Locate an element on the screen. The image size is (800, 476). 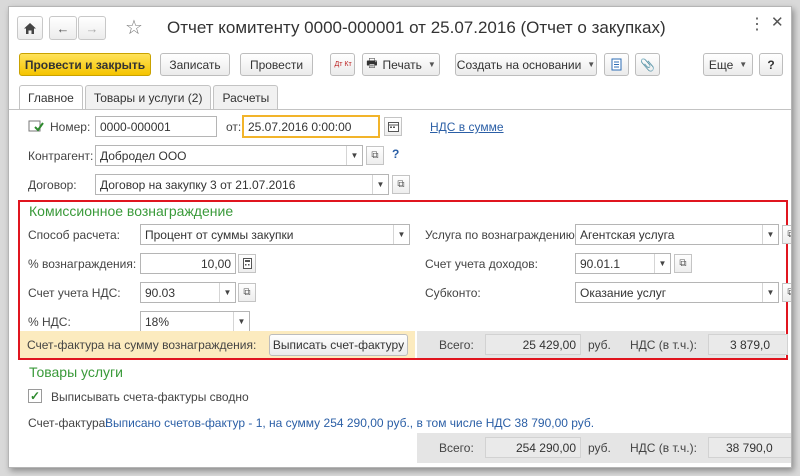
goods-total-field: 254 290,00 is located at coordinates (533, 447).